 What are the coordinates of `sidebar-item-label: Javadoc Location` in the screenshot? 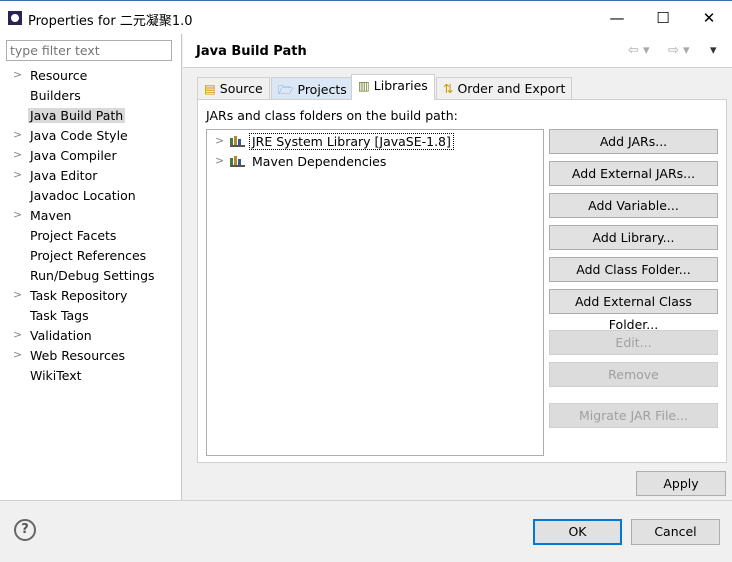 It's located at (83, 195).